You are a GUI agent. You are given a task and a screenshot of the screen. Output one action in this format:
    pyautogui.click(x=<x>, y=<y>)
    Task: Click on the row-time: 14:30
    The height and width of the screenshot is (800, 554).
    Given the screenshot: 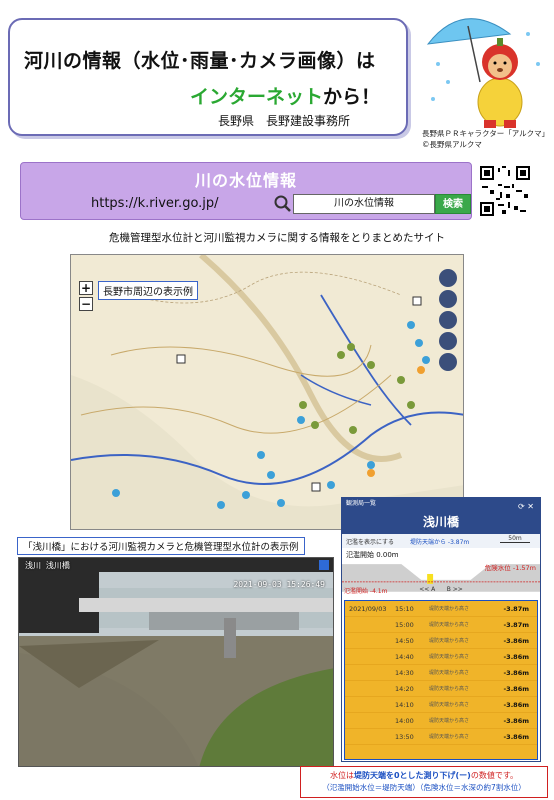 What is the action you would take?
    pyautogui.click(x=404, y=672)
    